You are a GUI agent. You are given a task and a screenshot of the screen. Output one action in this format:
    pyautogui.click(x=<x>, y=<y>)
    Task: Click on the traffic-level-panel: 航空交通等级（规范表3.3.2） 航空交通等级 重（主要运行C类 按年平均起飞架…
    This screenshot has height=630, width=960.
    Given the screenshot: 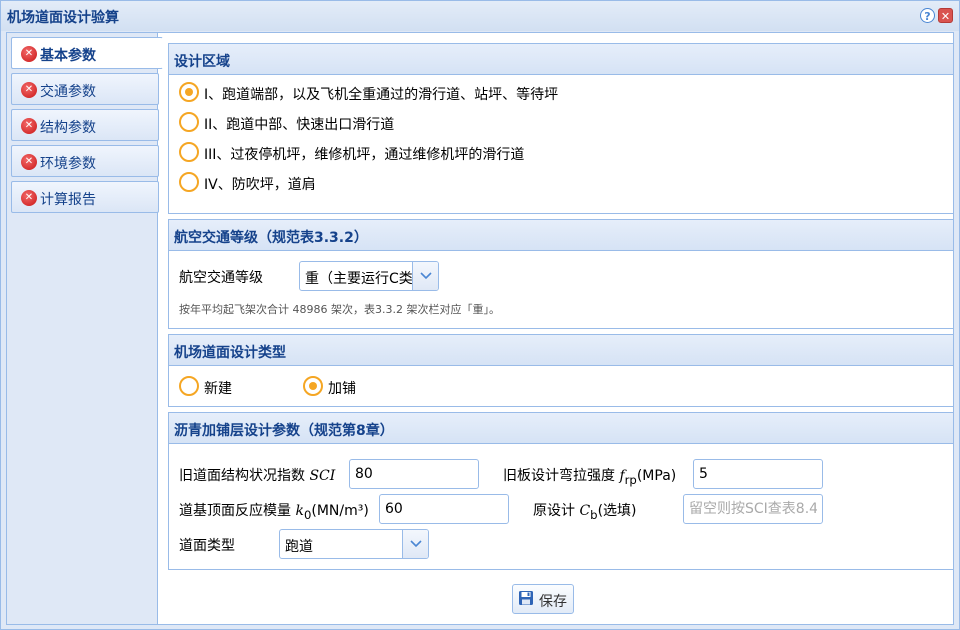 What is the action you would take?
    pyautogui.click(x=561, y=274)
    